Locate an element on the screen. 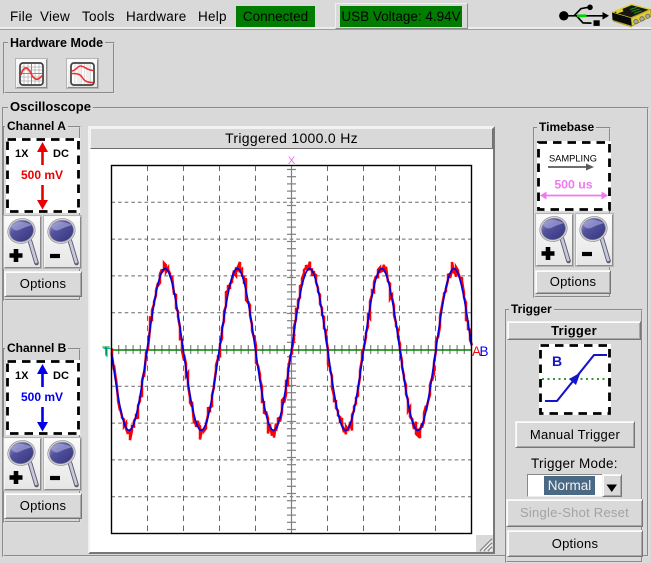 This screenshot has width=651, height=563. svg-text: T is located at coordinates (106, 351).